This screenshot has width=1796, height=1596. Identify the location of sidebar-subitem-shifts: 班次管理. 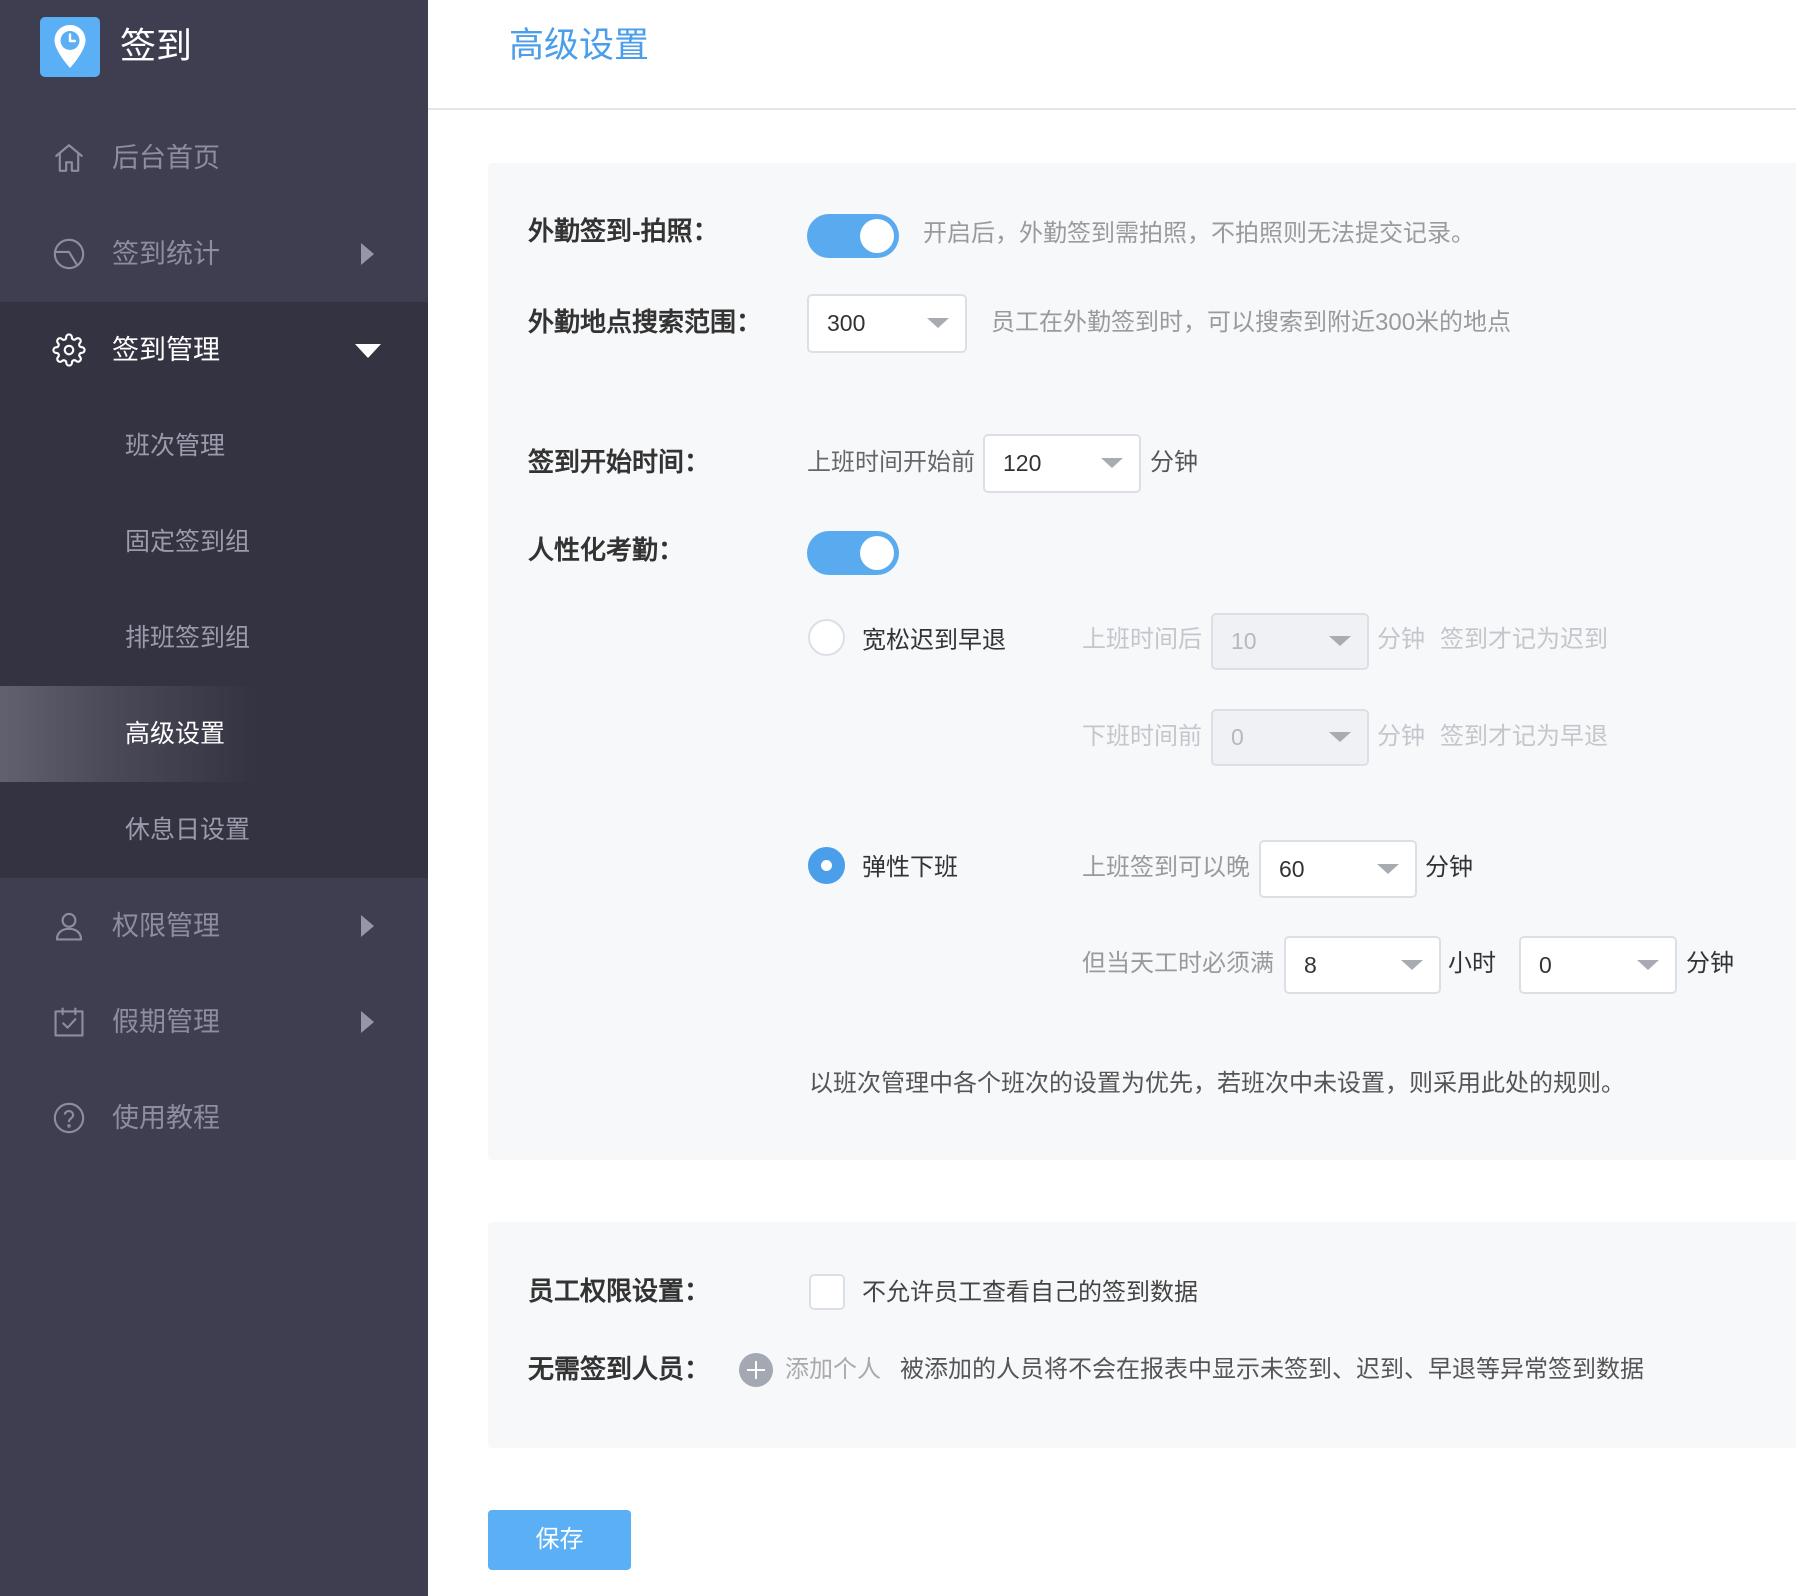
(214, 446).